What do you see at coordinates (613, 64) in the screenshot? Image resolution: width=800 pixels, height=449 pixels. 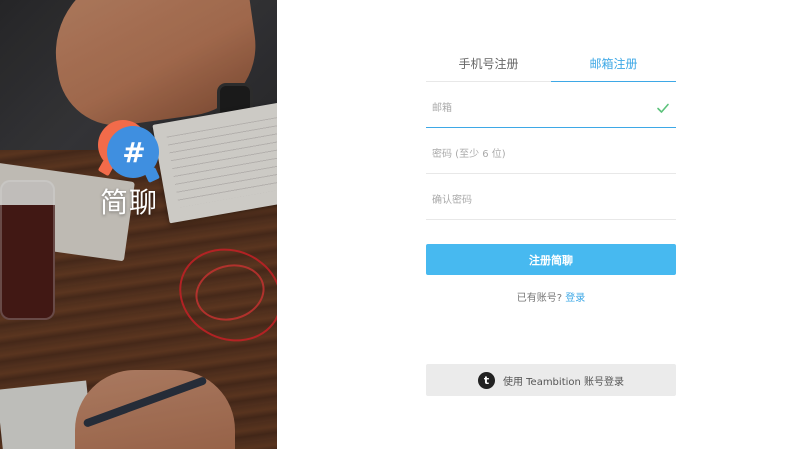 I see `tab-email-register: 邮箱注册` at bounding box center [613, 64].